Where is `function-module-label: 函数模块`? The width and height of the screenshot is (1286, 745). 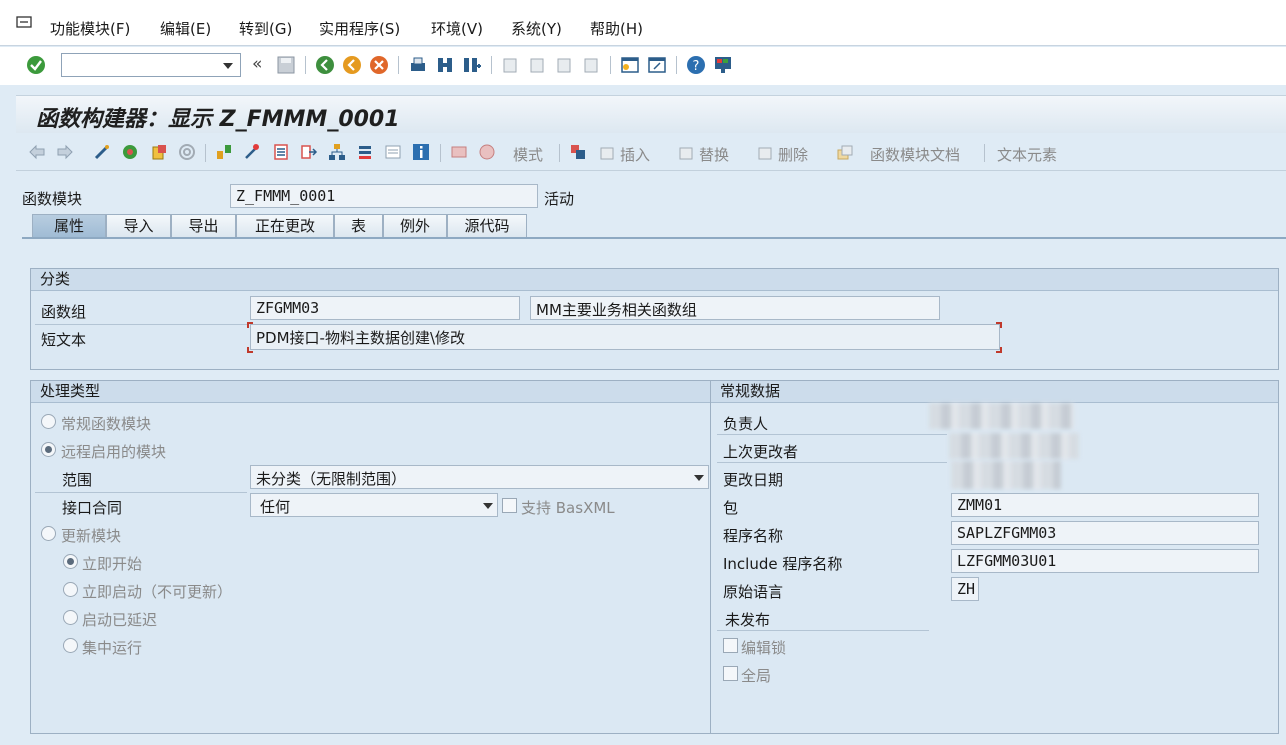
function-module-label: 函数模块 is located at coordinates (52, 199).